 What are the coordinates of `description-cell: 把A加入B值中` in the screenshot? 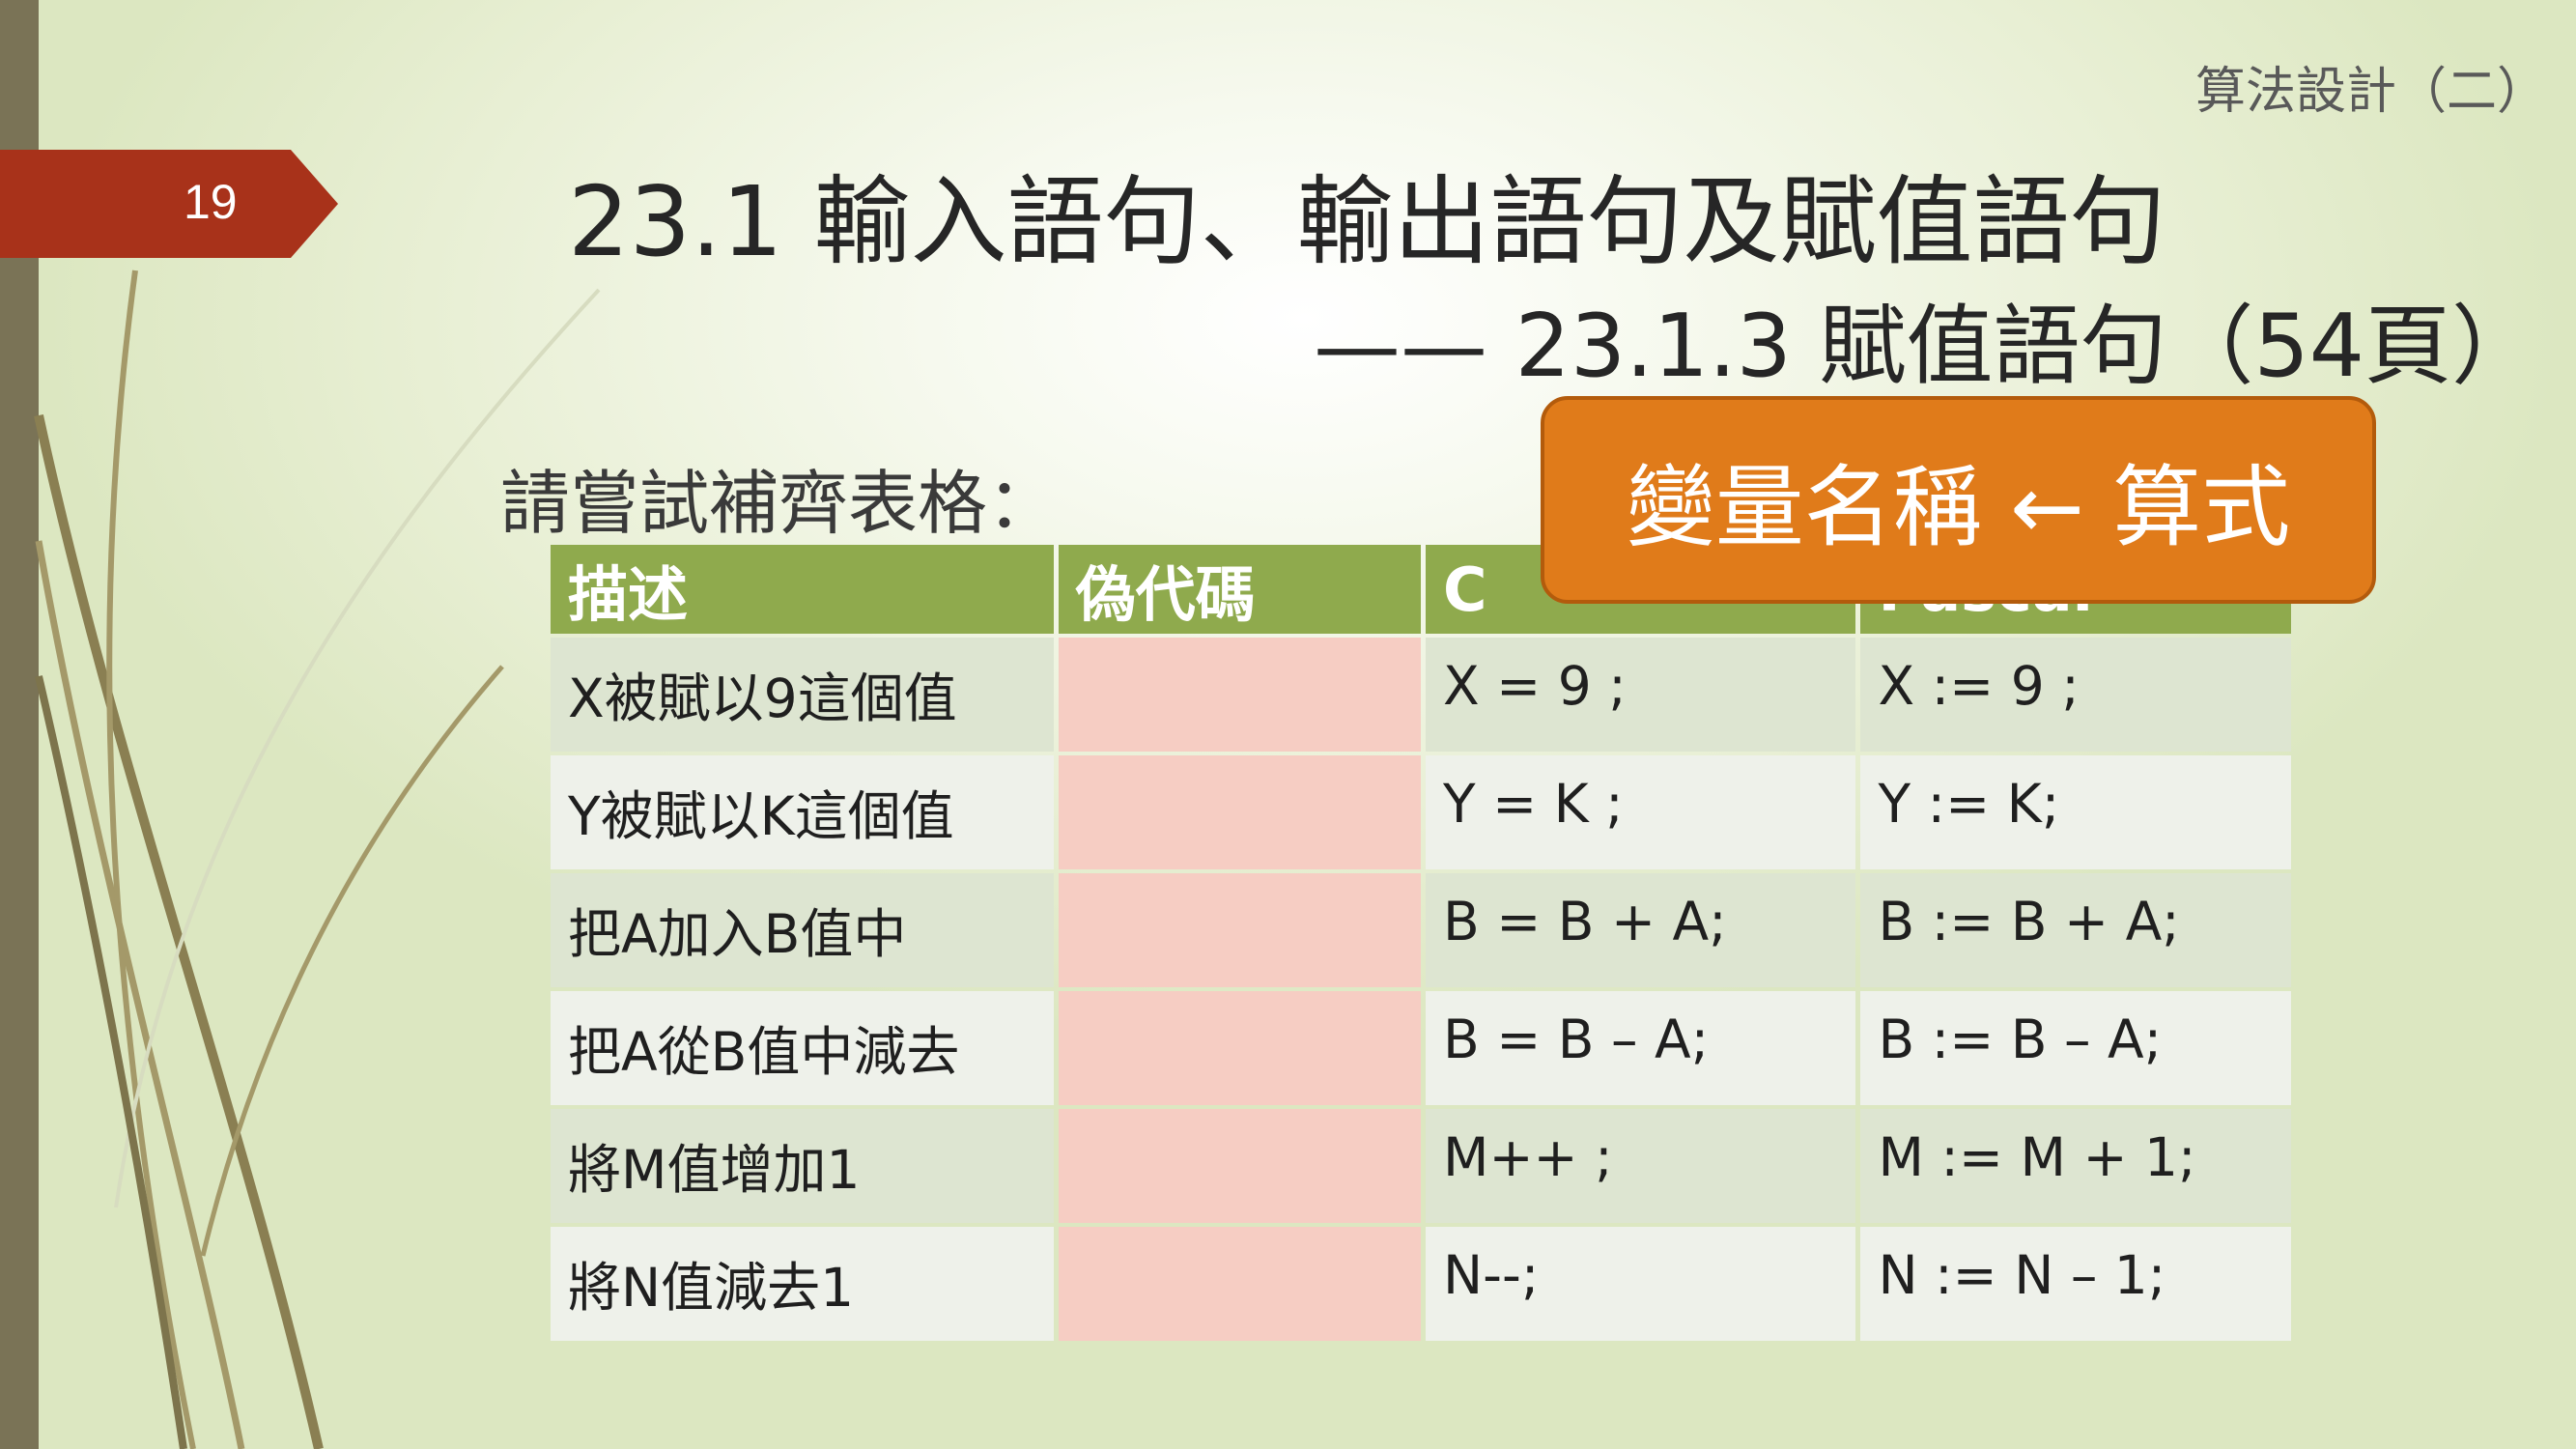 It's located at (802, 930).